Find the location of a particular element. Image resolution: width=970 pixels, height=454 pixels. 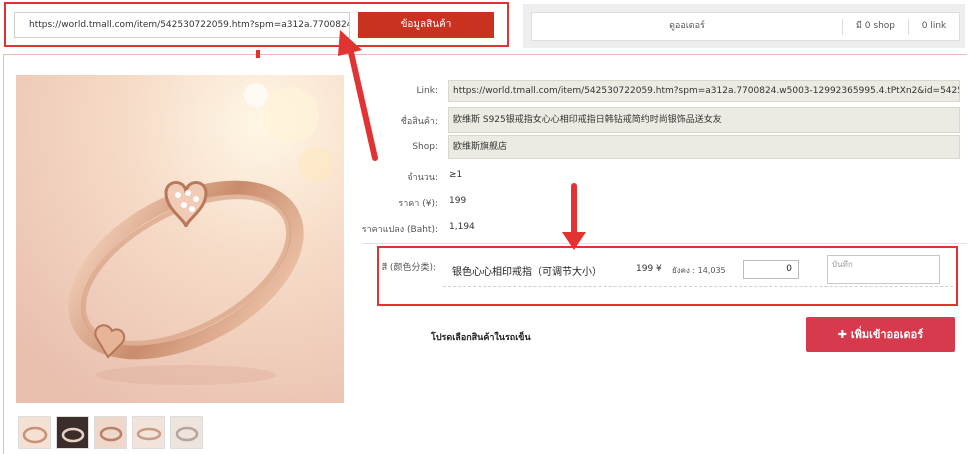

baht-price-value: 1,194 is located at coordinates (462, 227).